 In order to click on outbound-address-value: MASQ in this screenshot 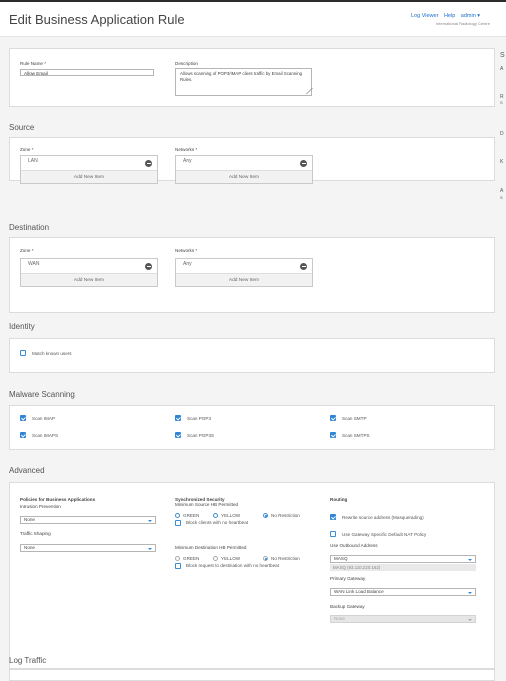, I will do `click(341, 558)`.